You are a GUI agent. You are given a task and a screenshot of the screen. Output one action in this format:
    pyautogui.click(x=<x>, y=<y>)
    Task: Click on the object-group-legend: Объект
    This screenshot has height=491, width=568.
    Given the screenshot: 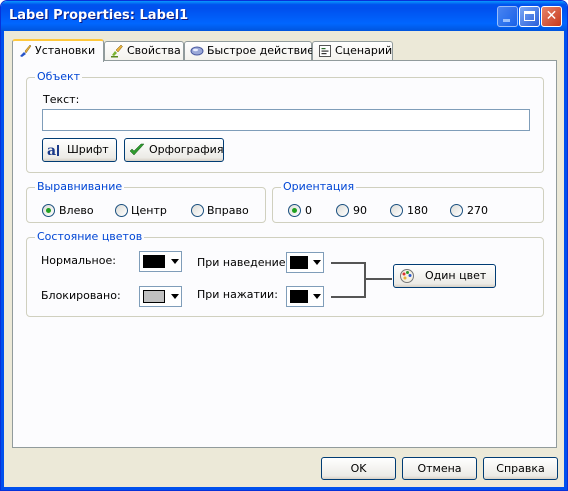 What is the action you would take?
    pyautogui.click(x=59, y=76)
    